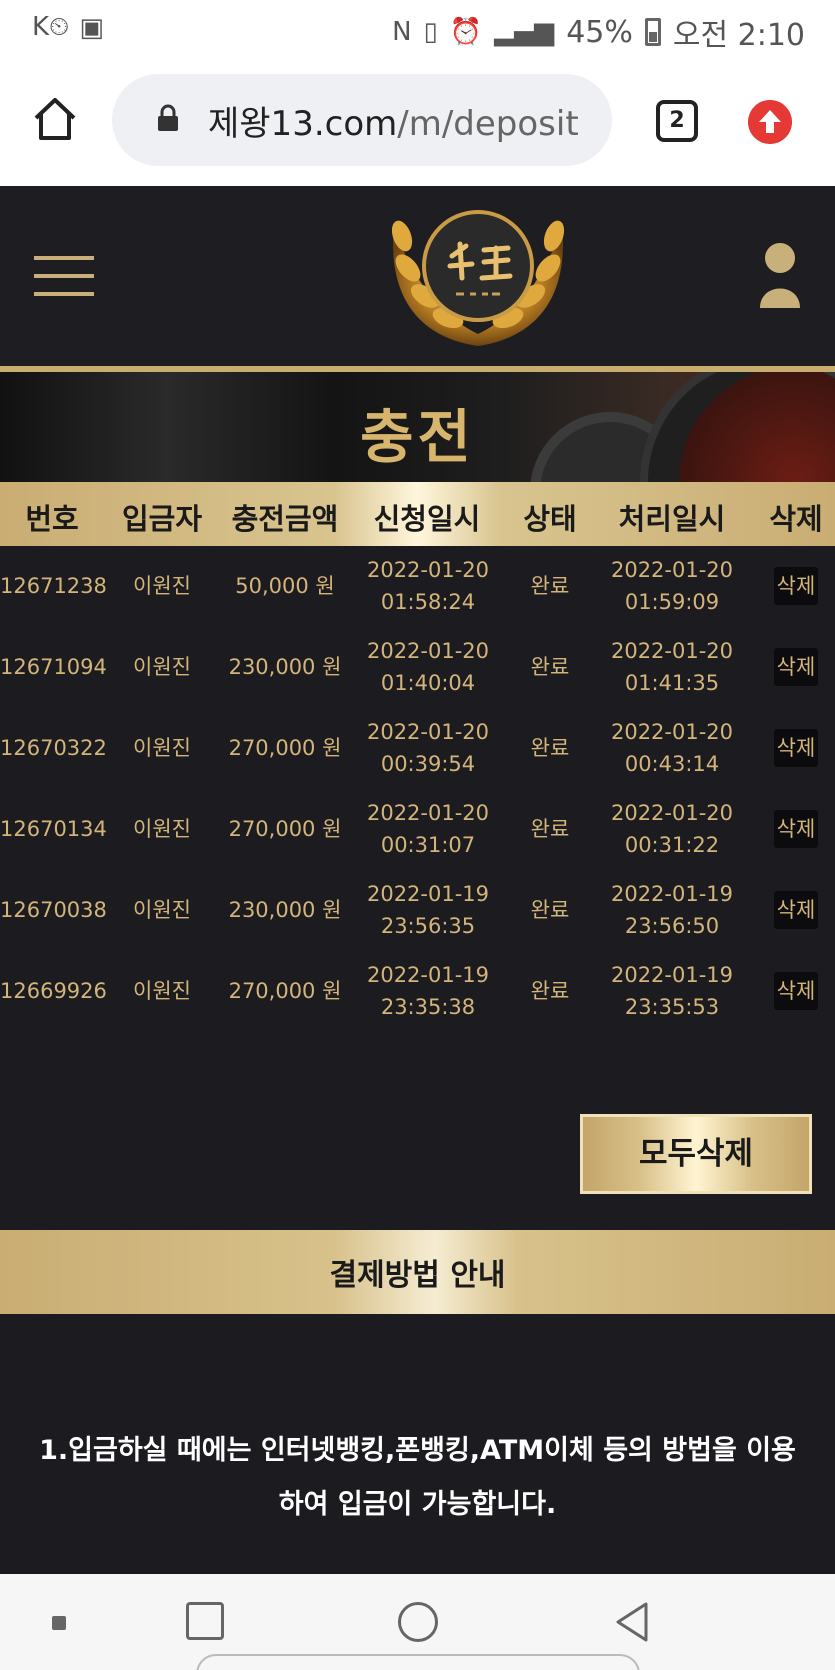 The height and width of the screenshot is (1670, 835). I want to click on tab-switcher-button: 2, so click(677, 121).